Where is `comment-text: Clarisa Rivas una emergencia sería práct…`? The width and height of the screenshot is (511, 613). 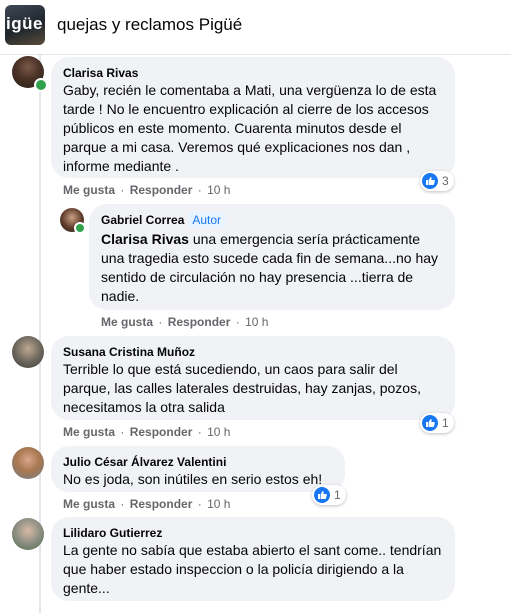
comment-text: Clarisa Rivas una emergencia sería práct… is located at coordinates (272, 268).